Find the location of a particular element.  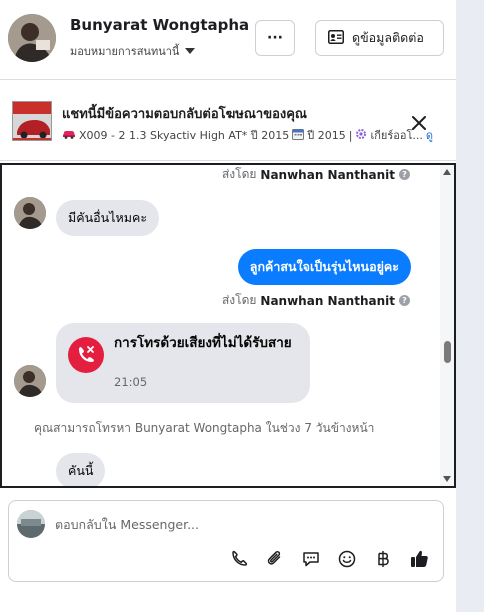

contact-avatar is located at coordinates (32, 38).